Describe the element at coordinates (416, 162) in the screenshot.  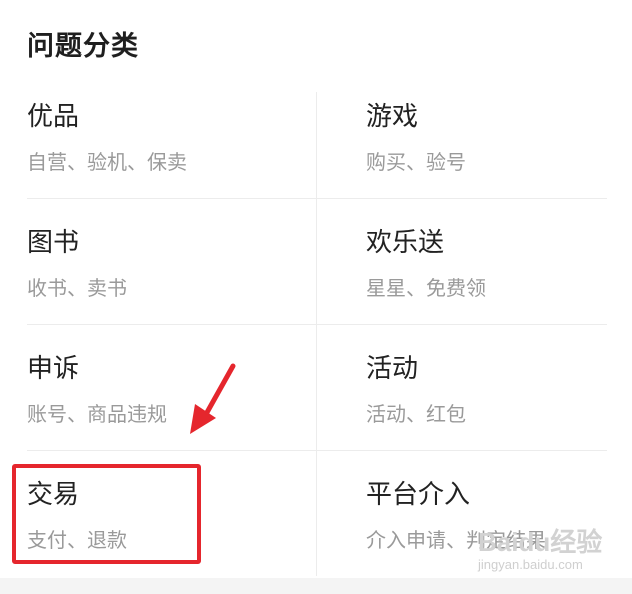
I see `category-description: 购买、验号` at that location.